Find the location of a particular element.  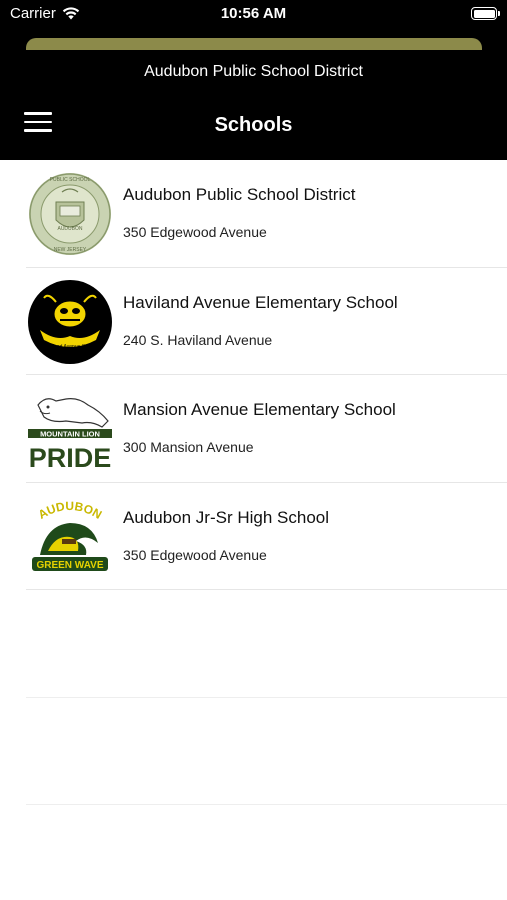

school-name: Haviland Avenue Elementary School is located at coordinates (260, 302).